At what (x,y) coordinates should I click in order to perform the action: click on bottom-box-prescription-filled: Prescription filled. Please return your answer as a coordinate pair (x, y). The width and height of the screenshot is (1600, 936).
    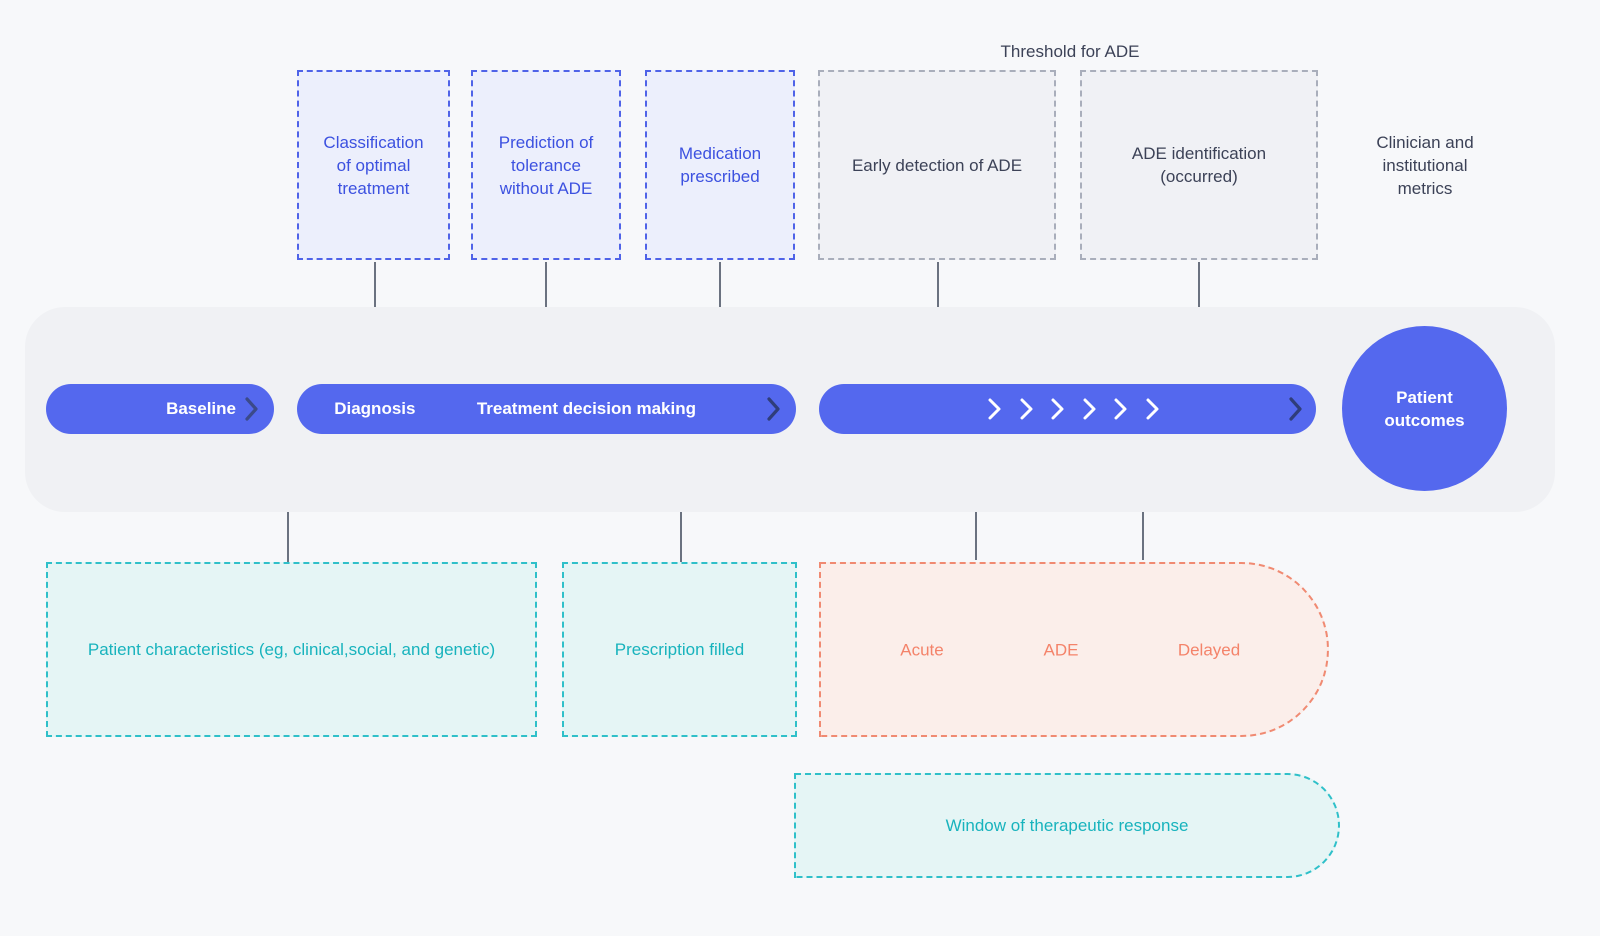
    Looking at the image, I should click on (679, 649).